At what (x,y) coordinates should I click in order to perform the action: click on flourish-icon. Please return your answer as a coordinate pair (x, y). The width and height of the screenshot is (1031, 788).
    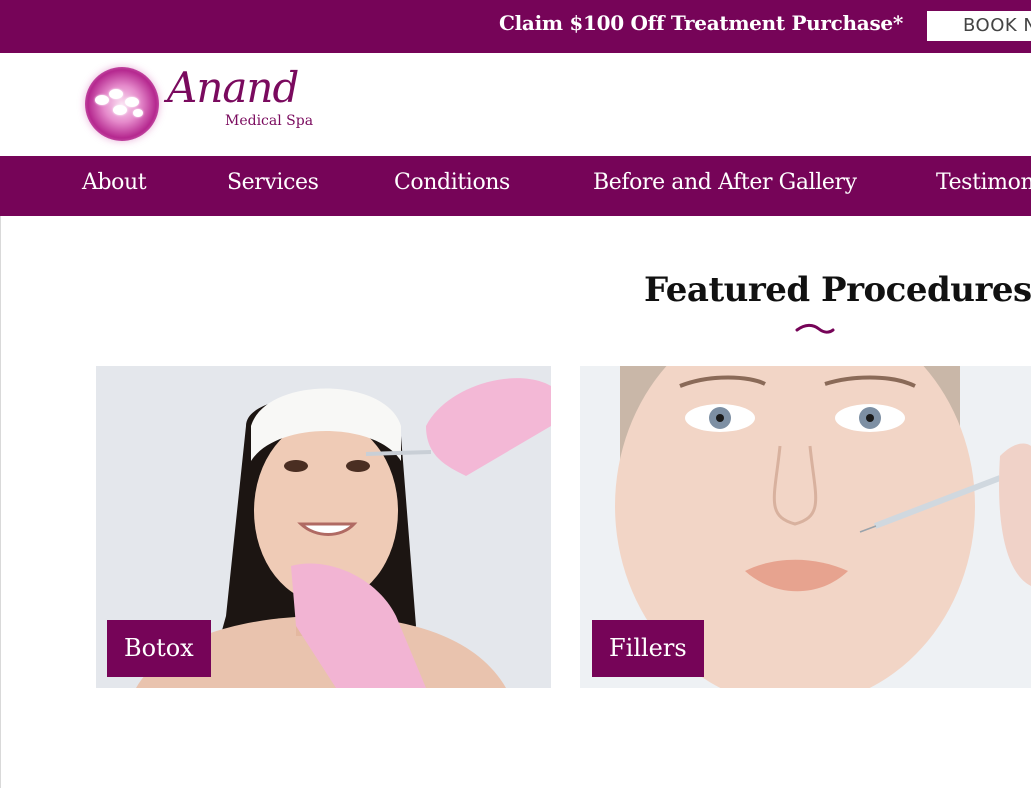
    Looking at the image, I should click on (815, 328).